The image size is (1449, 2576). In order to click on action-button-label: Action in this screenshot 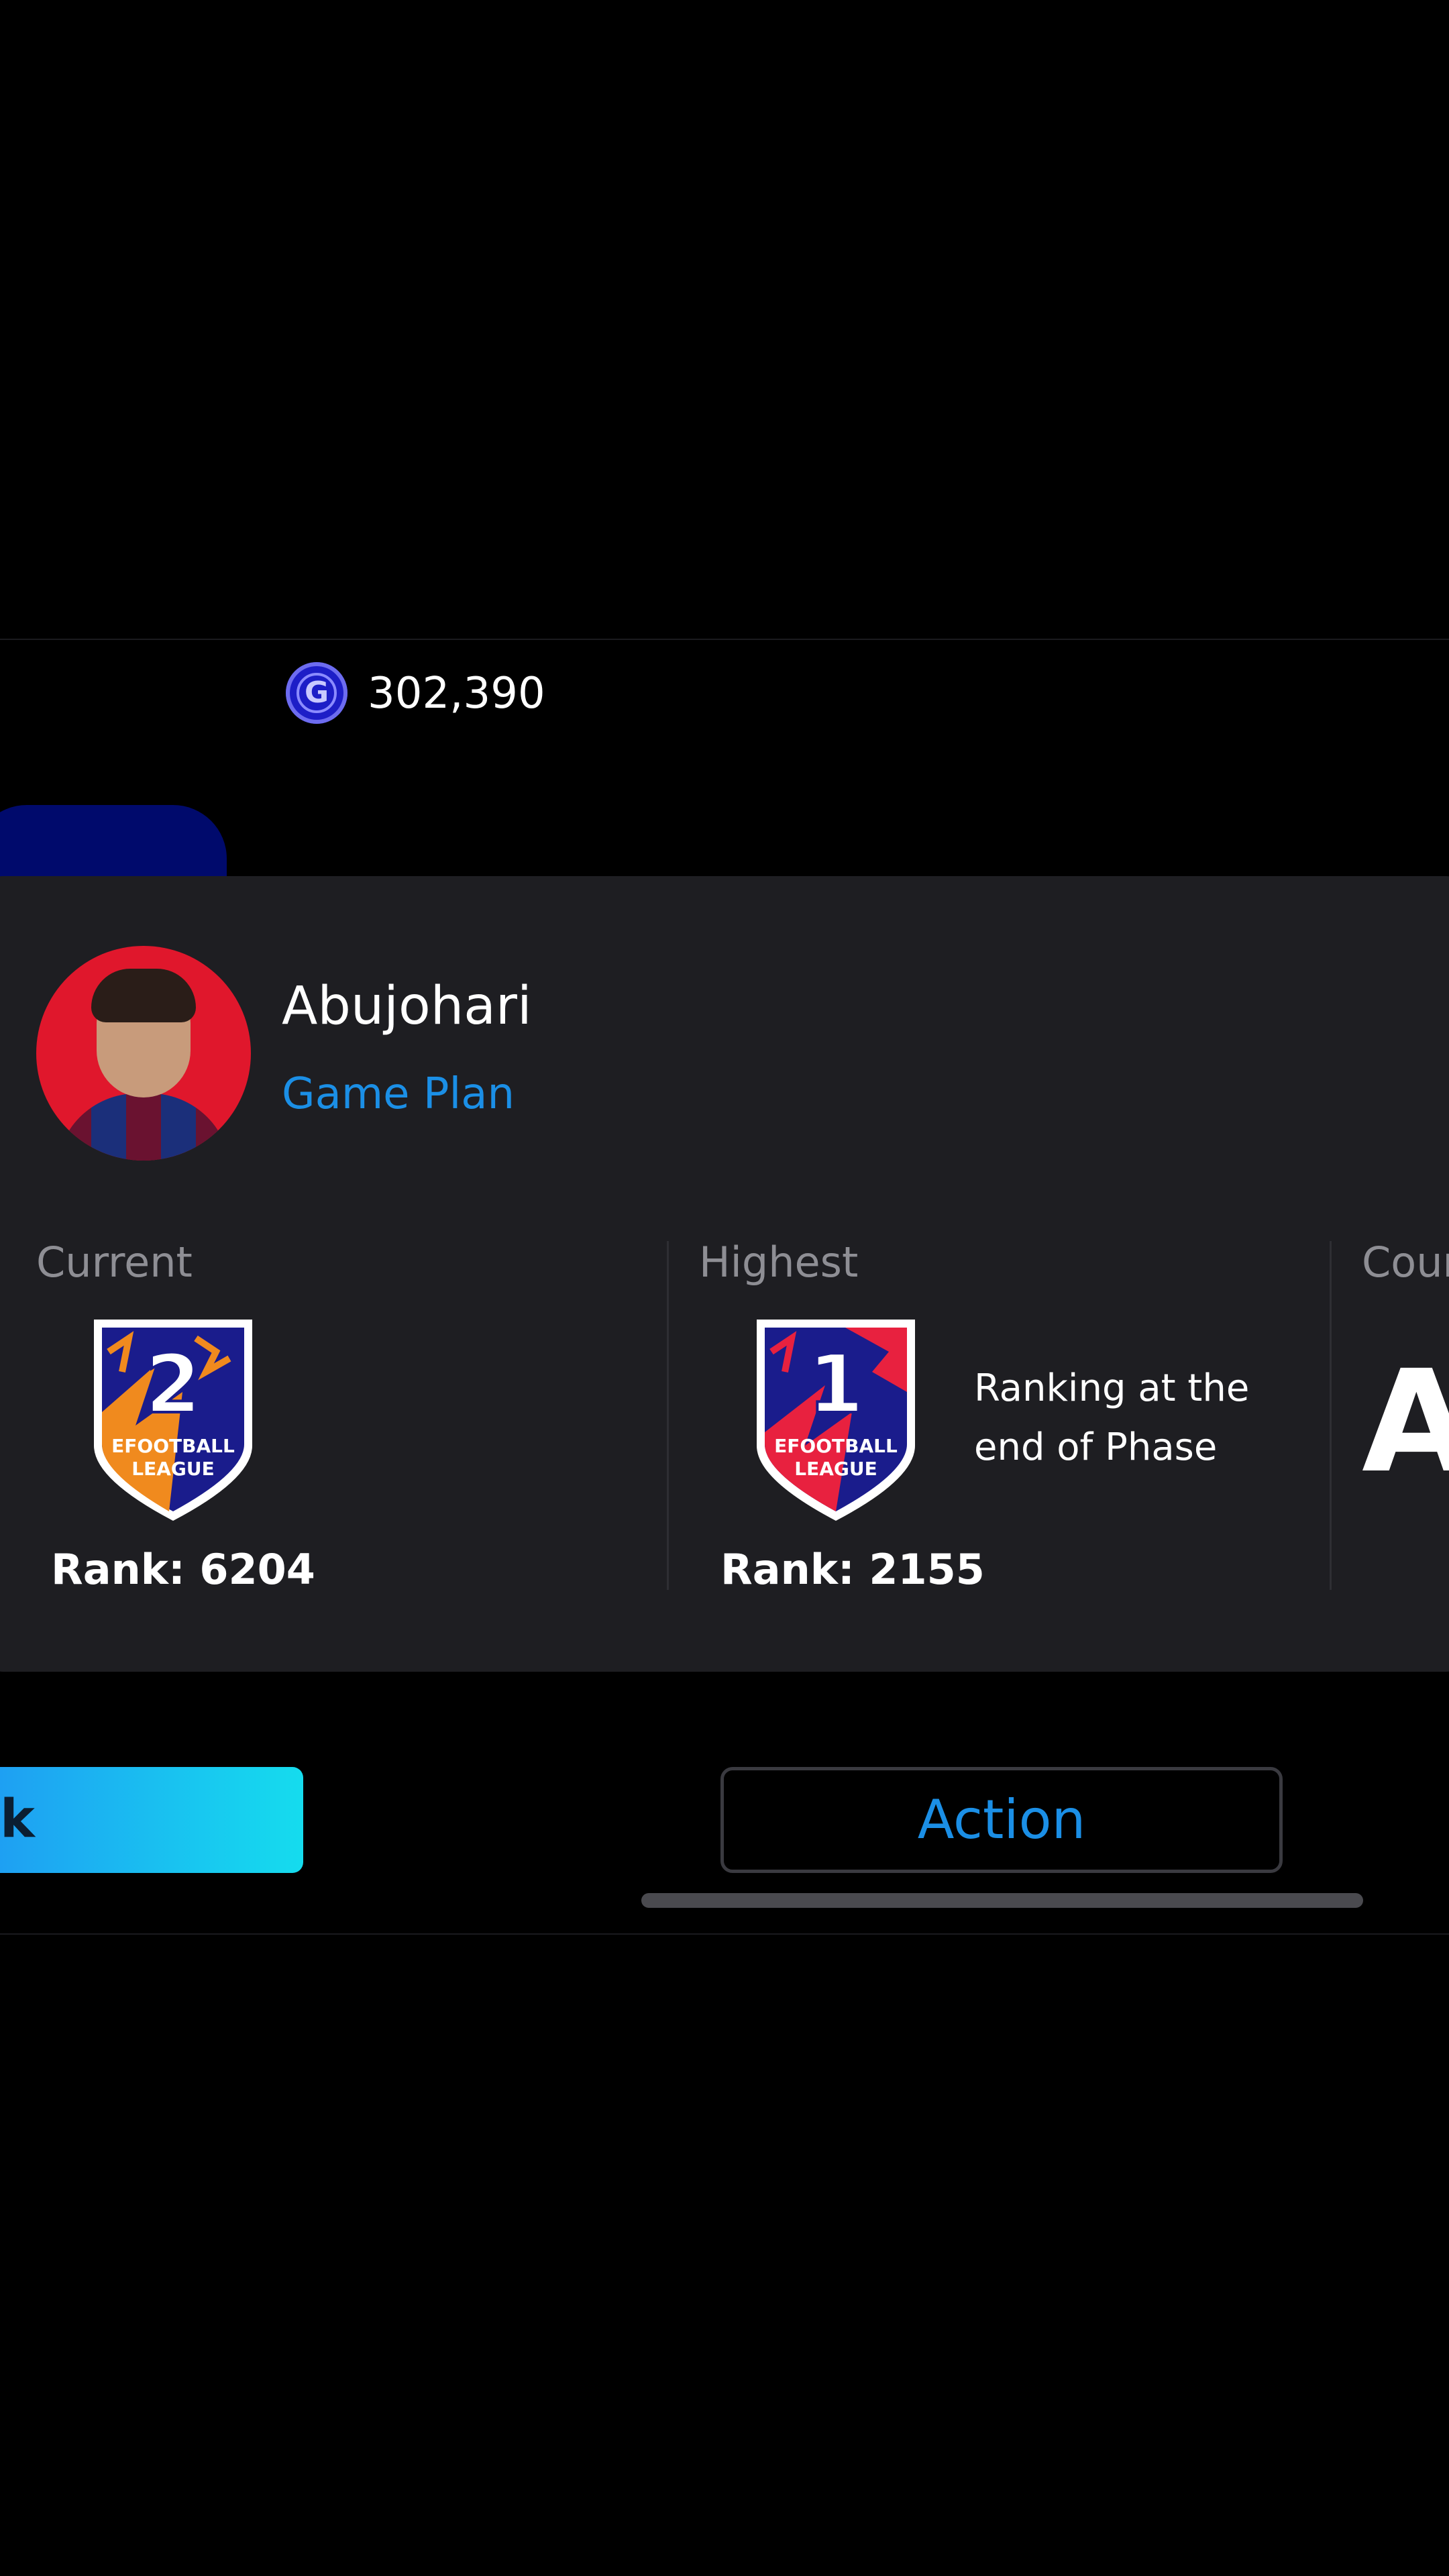, I will do `click(1001, 1819)`.